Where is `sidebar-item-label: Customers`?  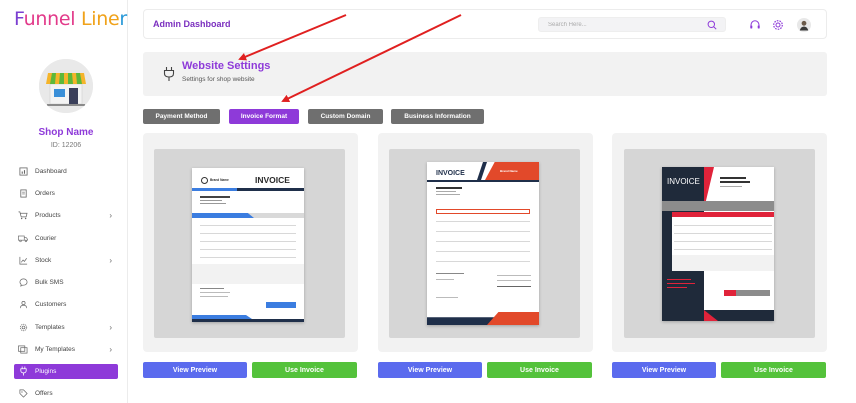 sidebar-item-label: Customers is located at coordinates (51, 305).